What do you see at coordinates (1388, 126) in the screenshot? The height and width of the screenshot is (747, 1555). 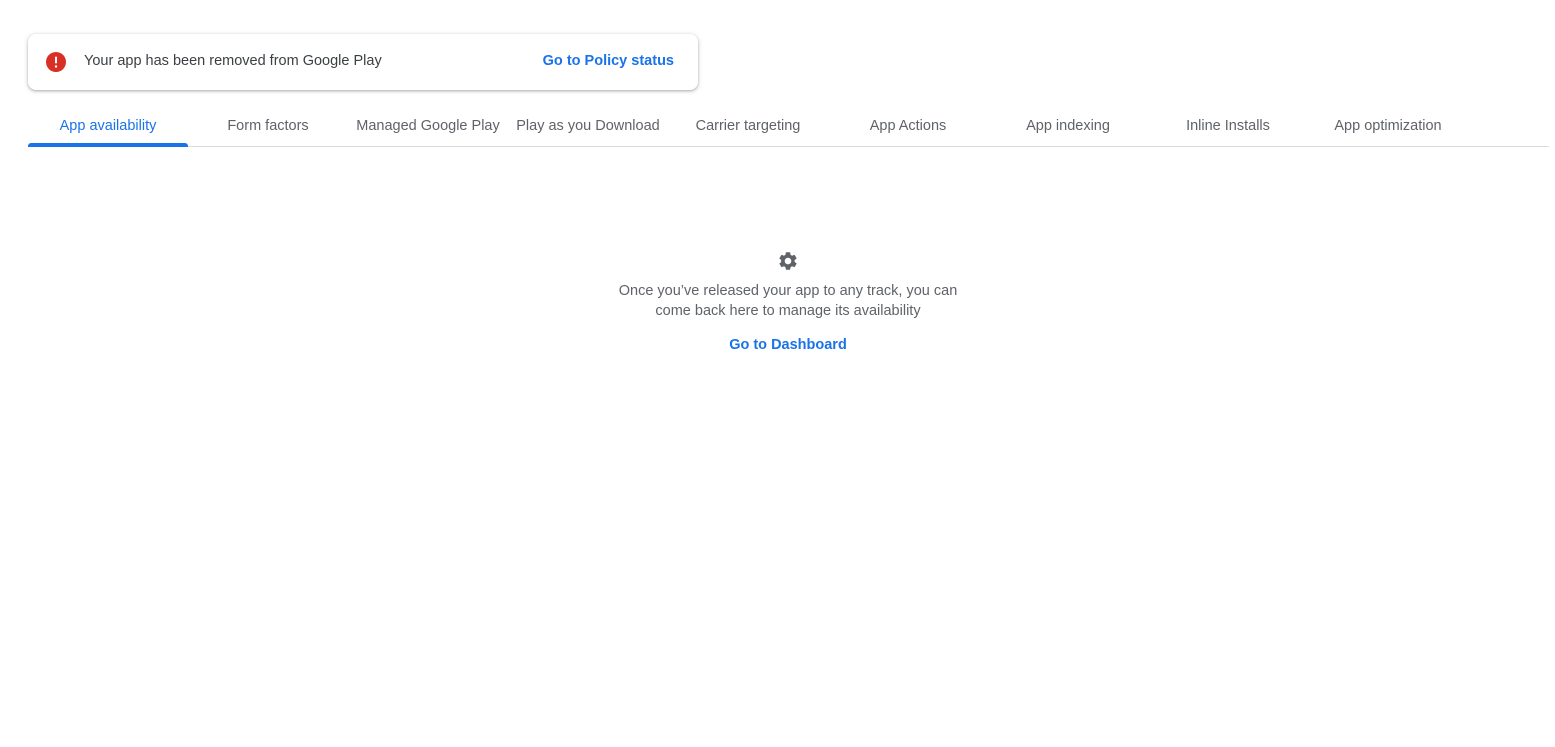 I see `tab-app-optimization: App optimization` at bounding box center [1388, 126].